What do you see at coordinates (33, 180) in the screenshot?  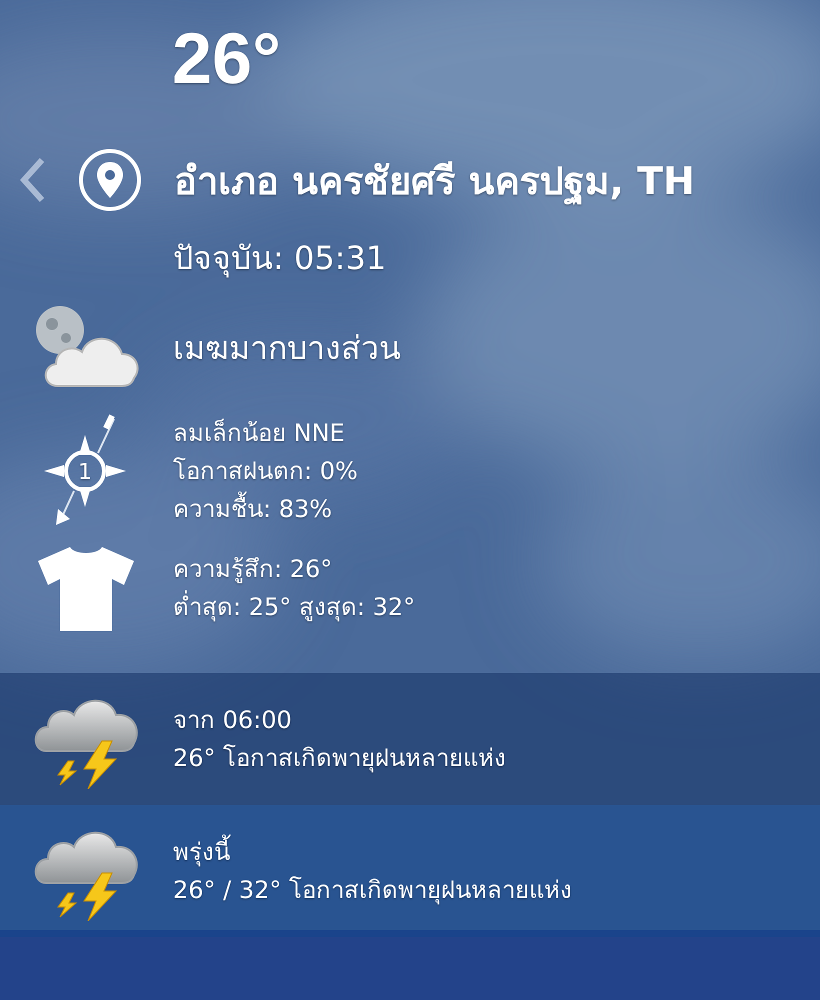 I see `back-chevron-icon` at bounding box center [33, 180].